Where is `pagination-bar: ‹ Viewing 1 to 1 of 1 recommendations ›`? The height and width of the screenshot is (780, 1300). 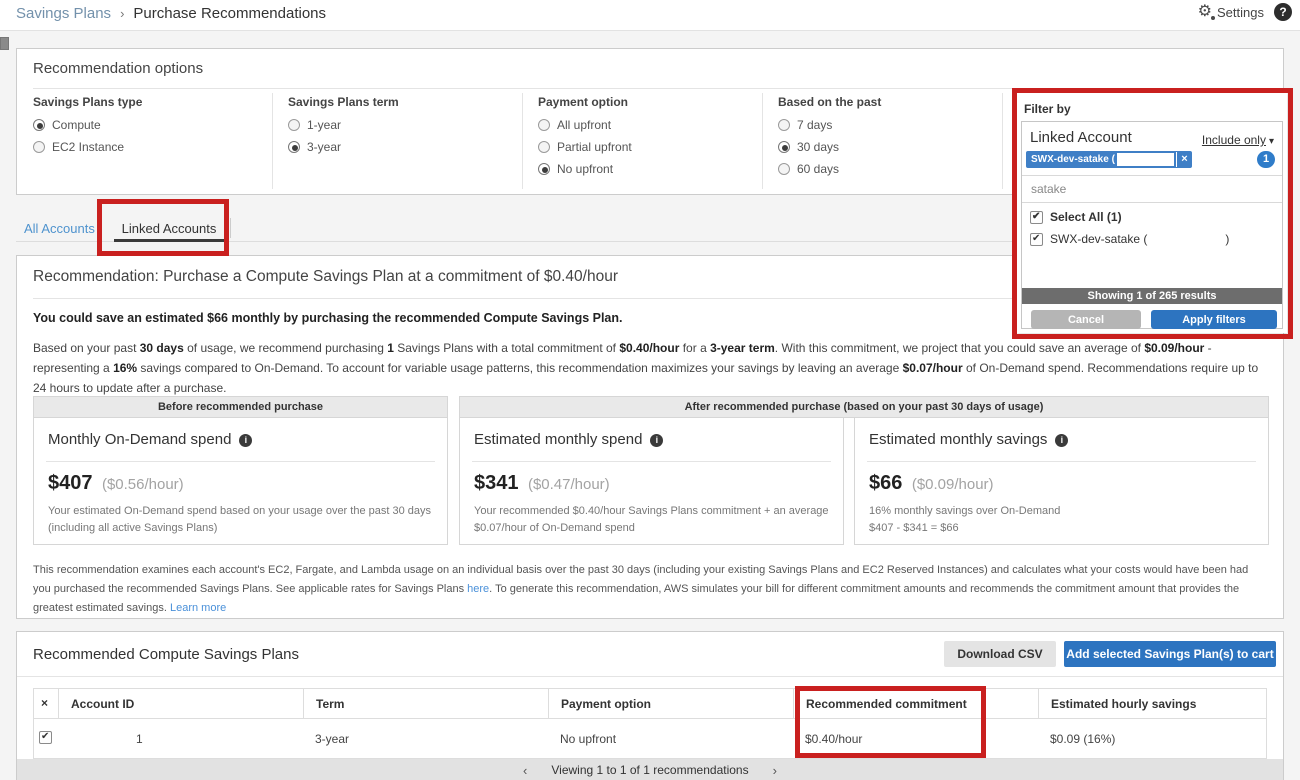 pagination-bar: ‹ Viewing 1 to 1 of 1 recommendations › is located at coordinates (650, 769).